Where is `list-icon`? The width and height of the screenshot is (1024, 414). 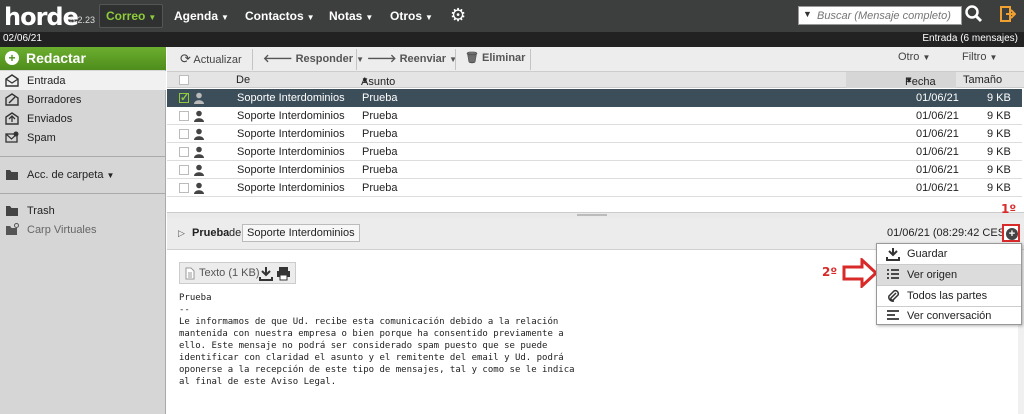
list-icon is located at coordinates (893, 274).